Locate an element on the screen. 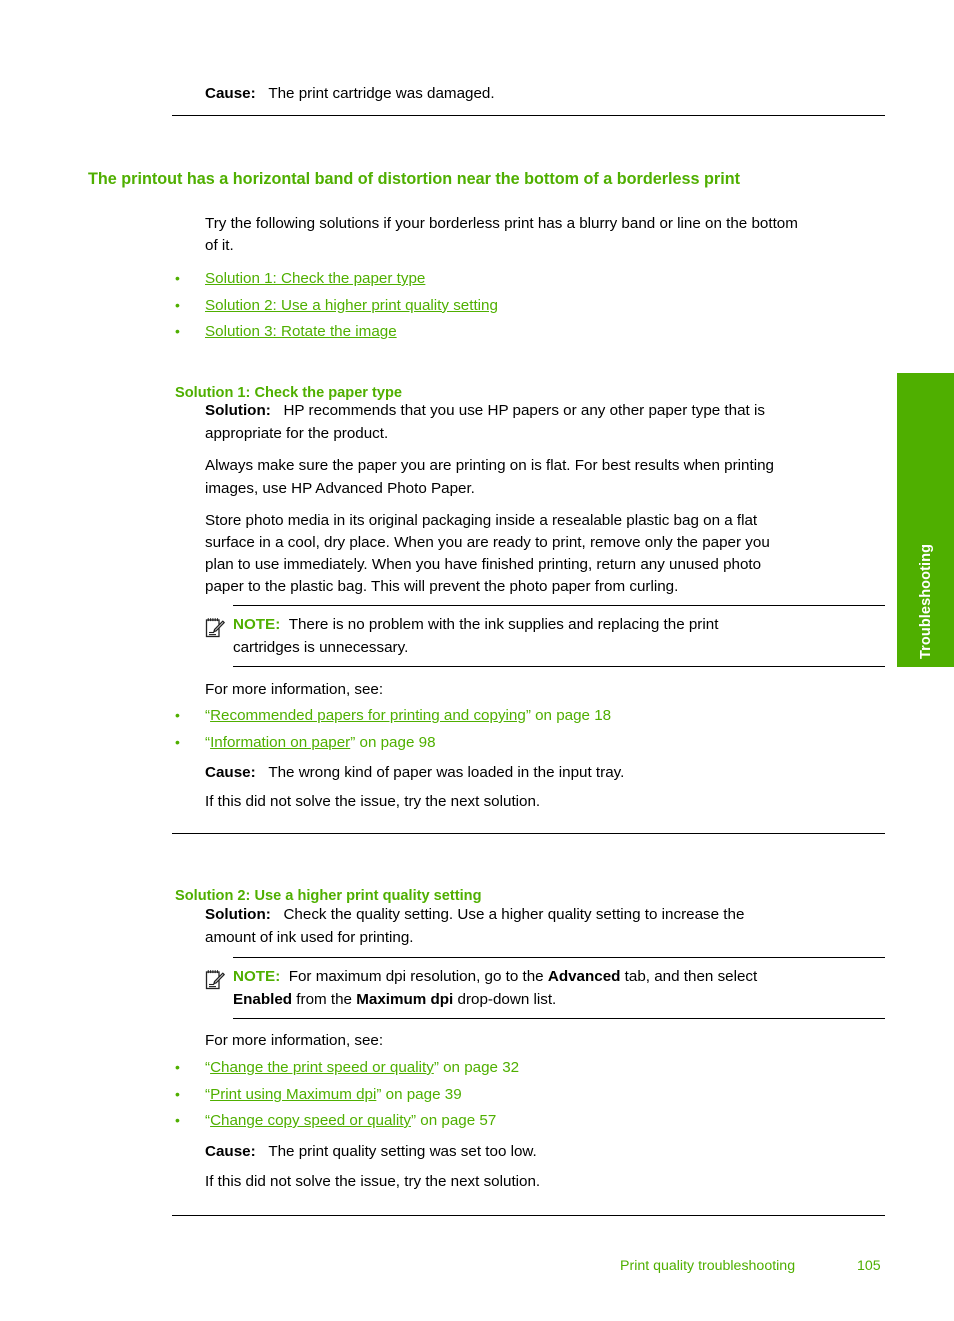 The height and width of the screenshot is (1321, 954). note-emphasis-advanced: Advanced is located at coordinates (584, 976).